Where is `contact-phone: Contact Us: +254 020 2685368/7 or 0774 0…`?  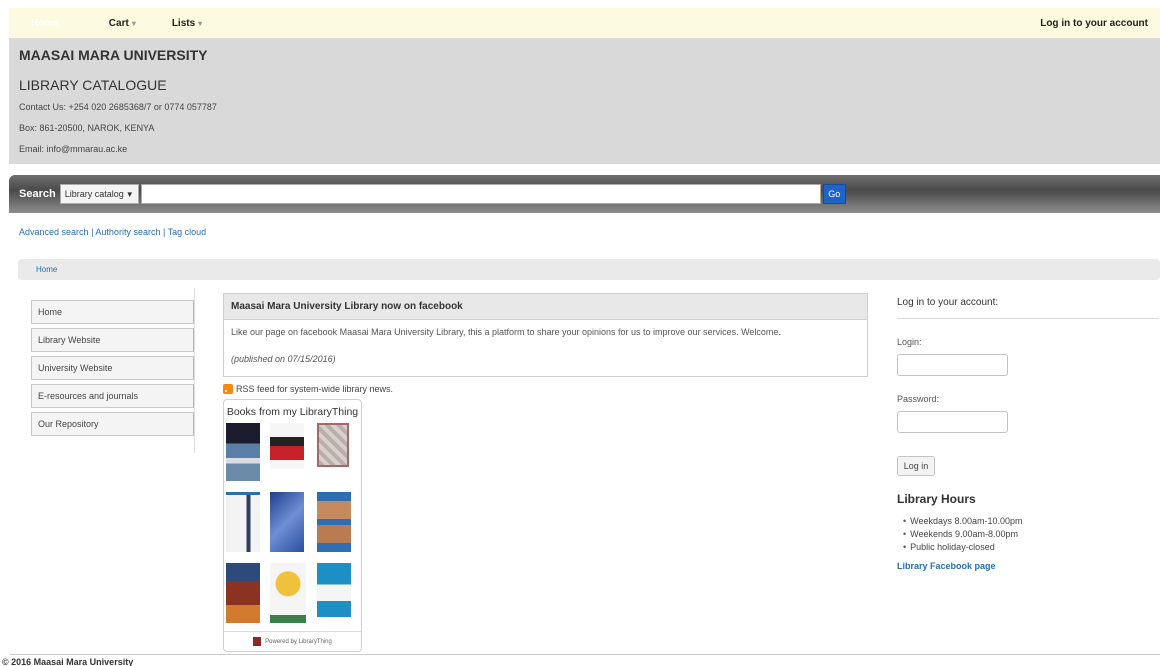 contact-phone: Contact Us: +254 020 2685368/7 or 0774 0… is located at coordinates (118, 107).